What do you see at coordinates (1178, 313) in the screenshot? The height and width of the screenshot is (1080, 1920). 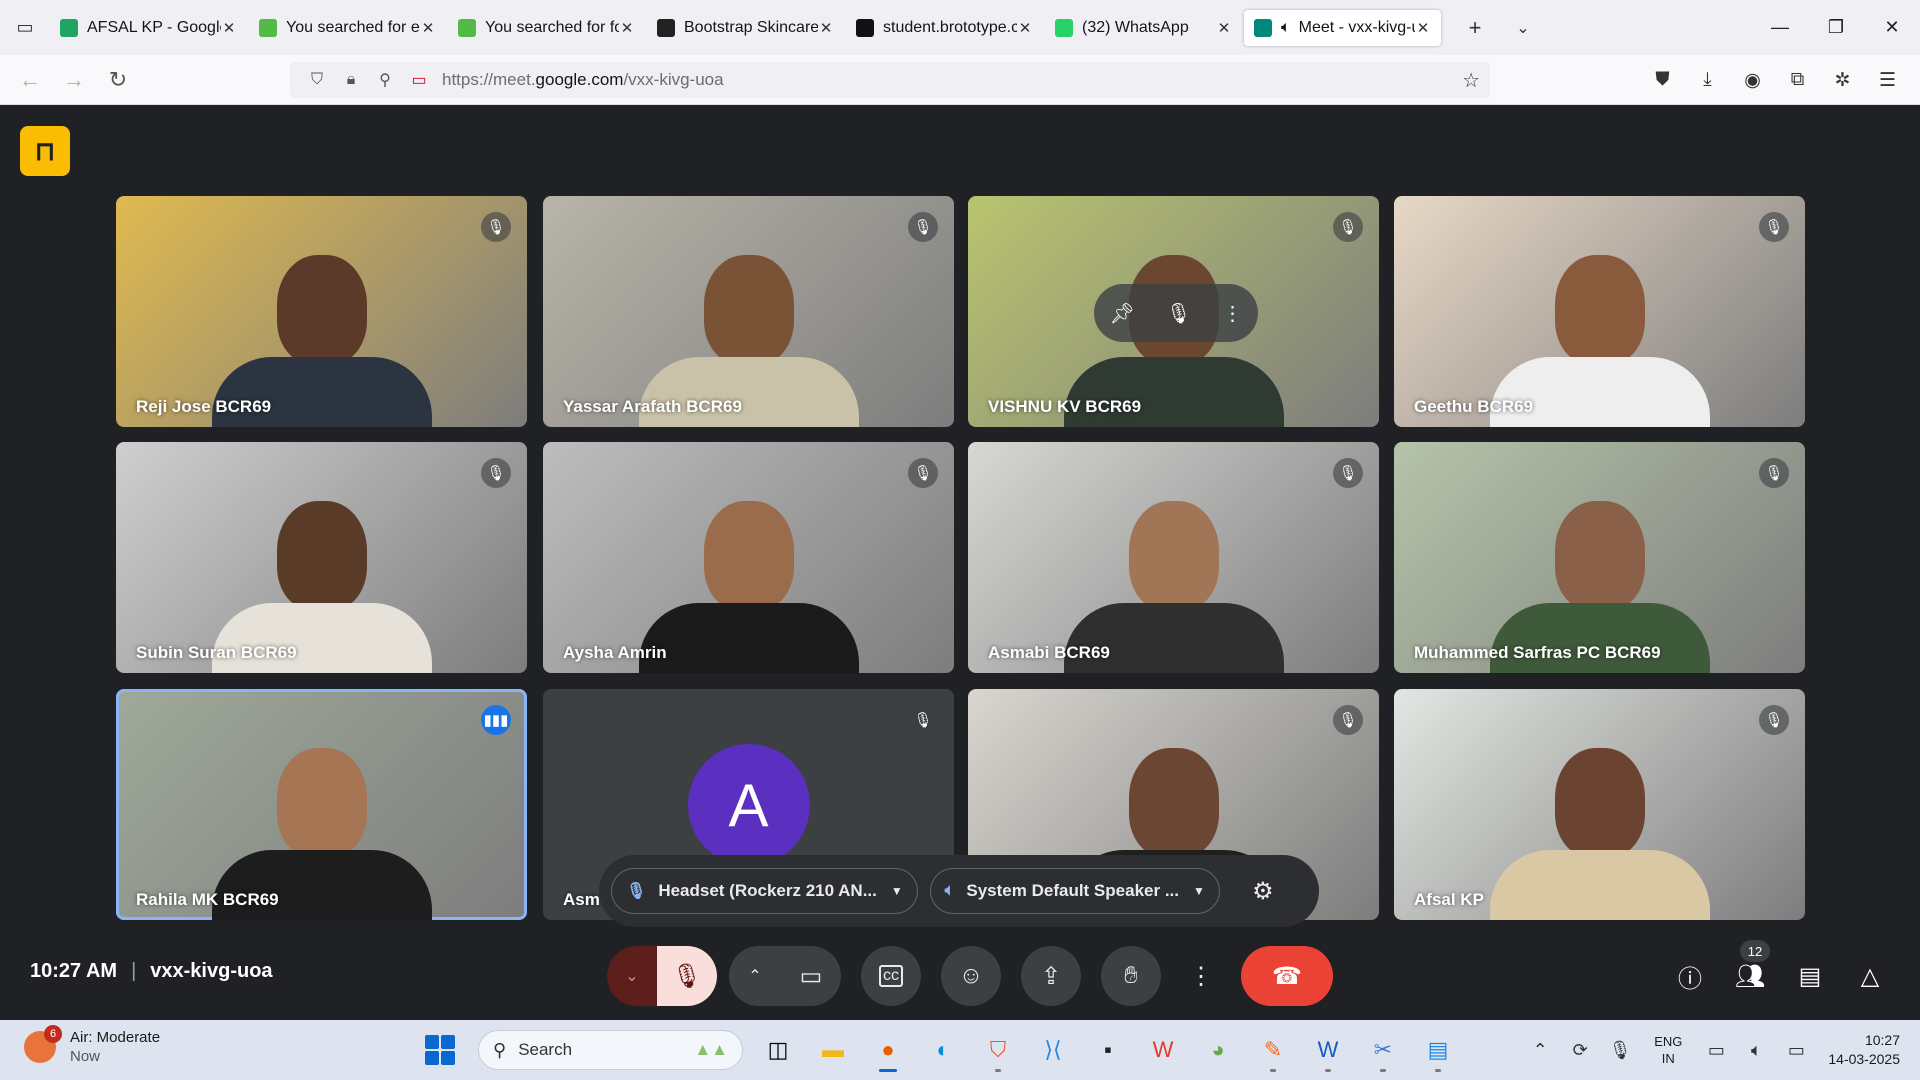 I see `mute-participant-icon: 🎙︎` at bounding box center [1178, 313].